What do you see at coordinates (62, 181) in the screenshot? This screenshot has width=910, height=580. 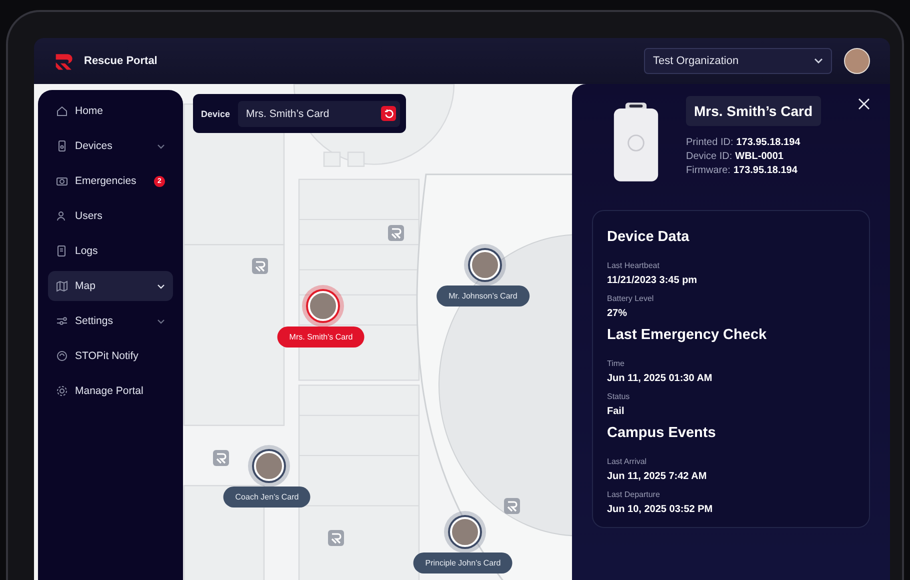 I see `camera-icon` at bounding box center [62, 181].